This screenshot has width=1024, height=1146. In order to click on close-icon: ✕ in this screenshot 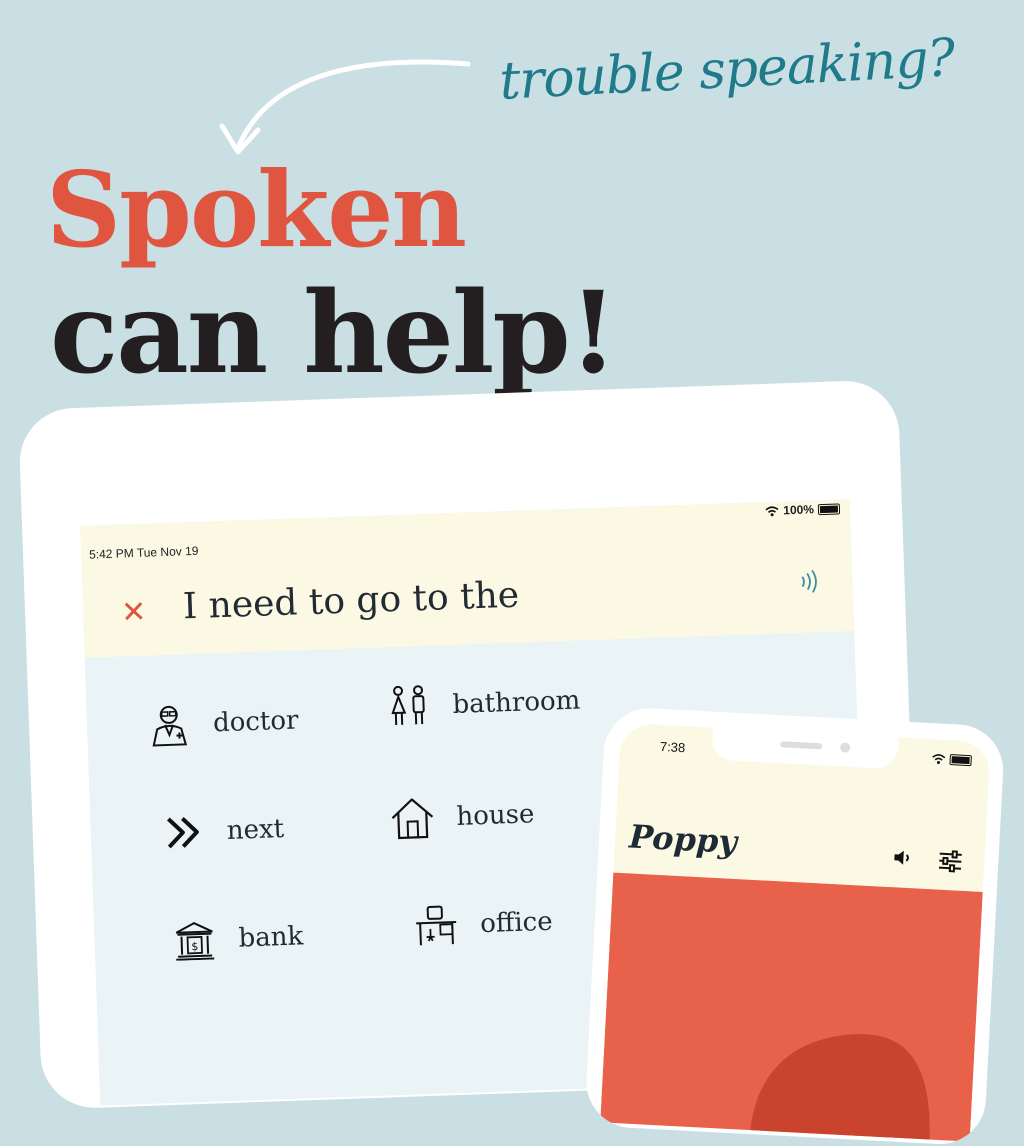, I will do `click(134, 613)`.